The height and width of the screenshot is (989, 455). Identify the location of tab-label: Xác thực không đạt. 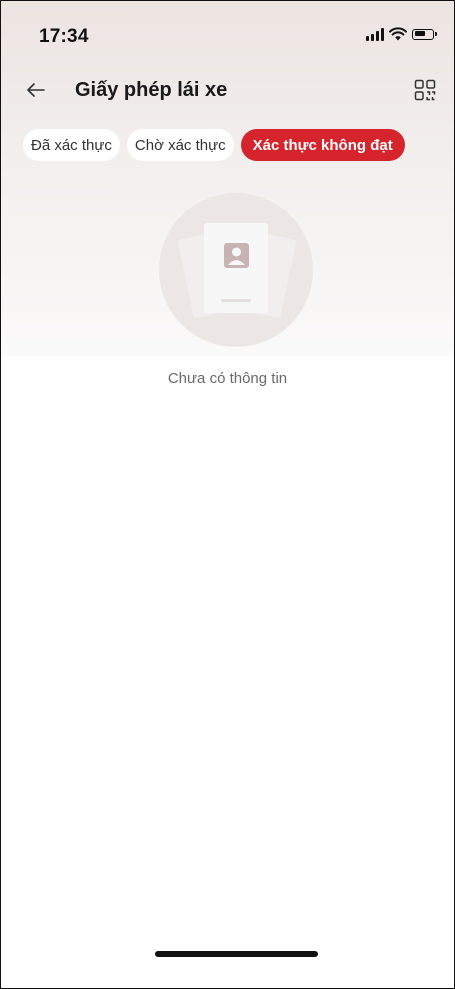
(322, 145).